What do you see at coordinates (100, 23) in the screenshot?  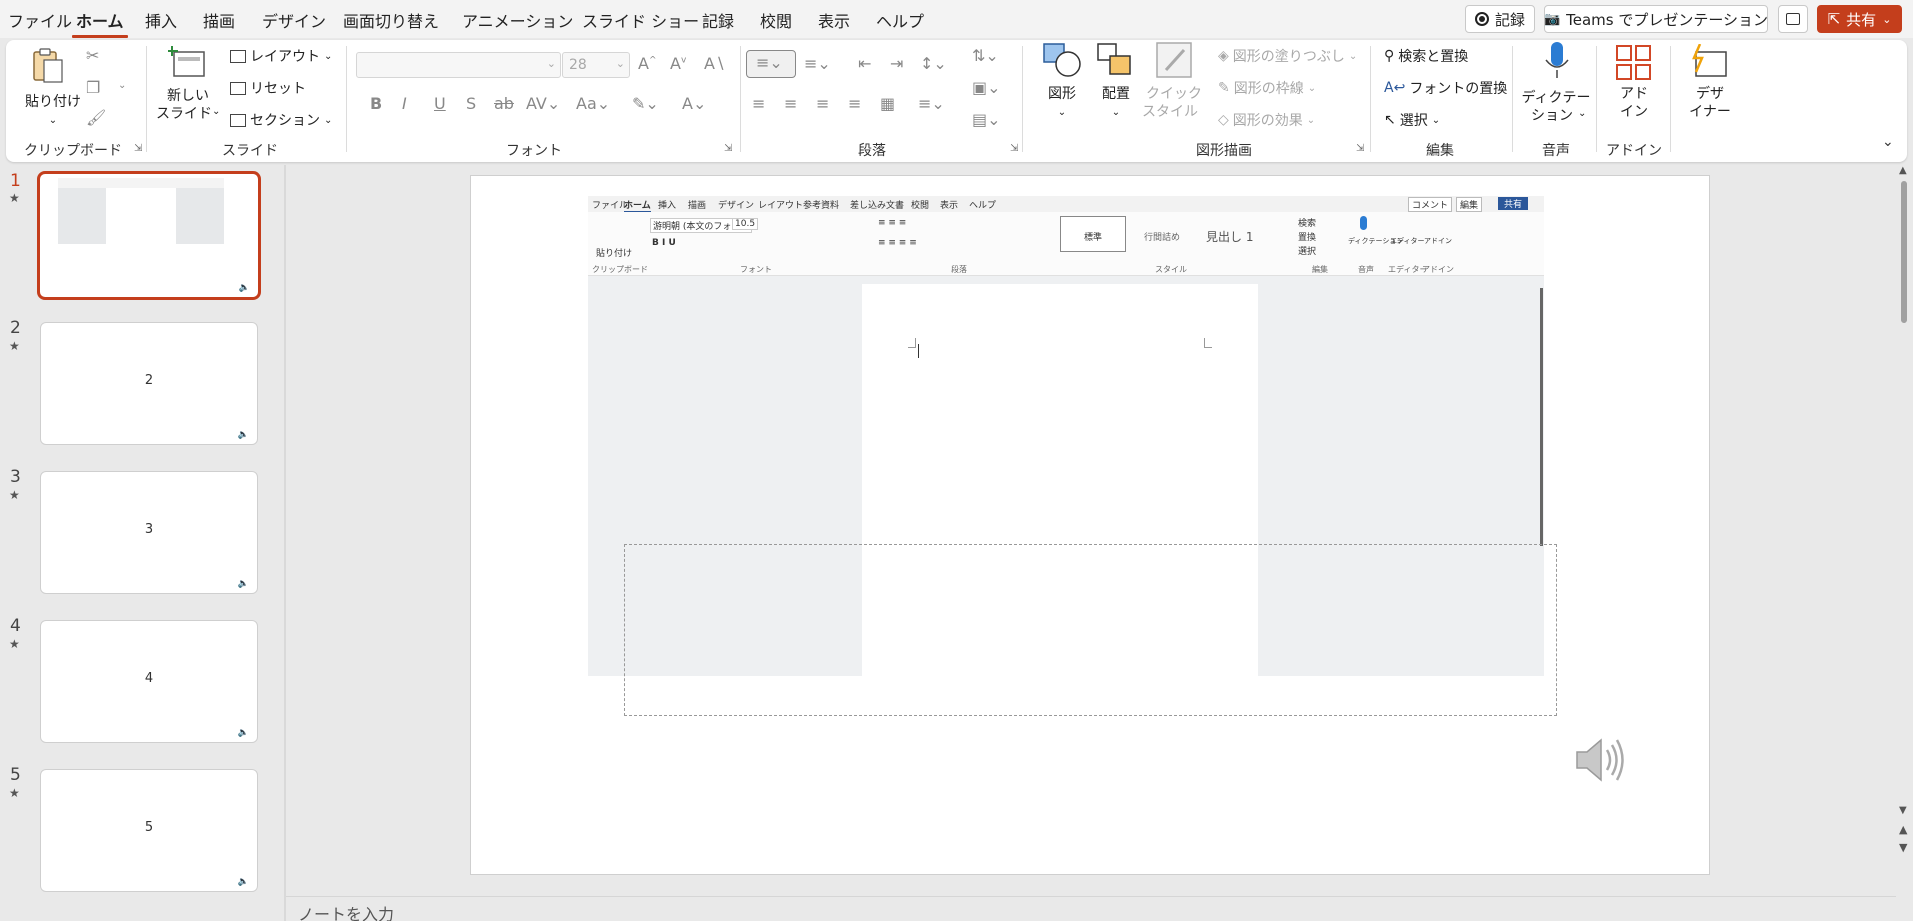 I see `tab-home: ホーム` at bounding box center [100, 23].